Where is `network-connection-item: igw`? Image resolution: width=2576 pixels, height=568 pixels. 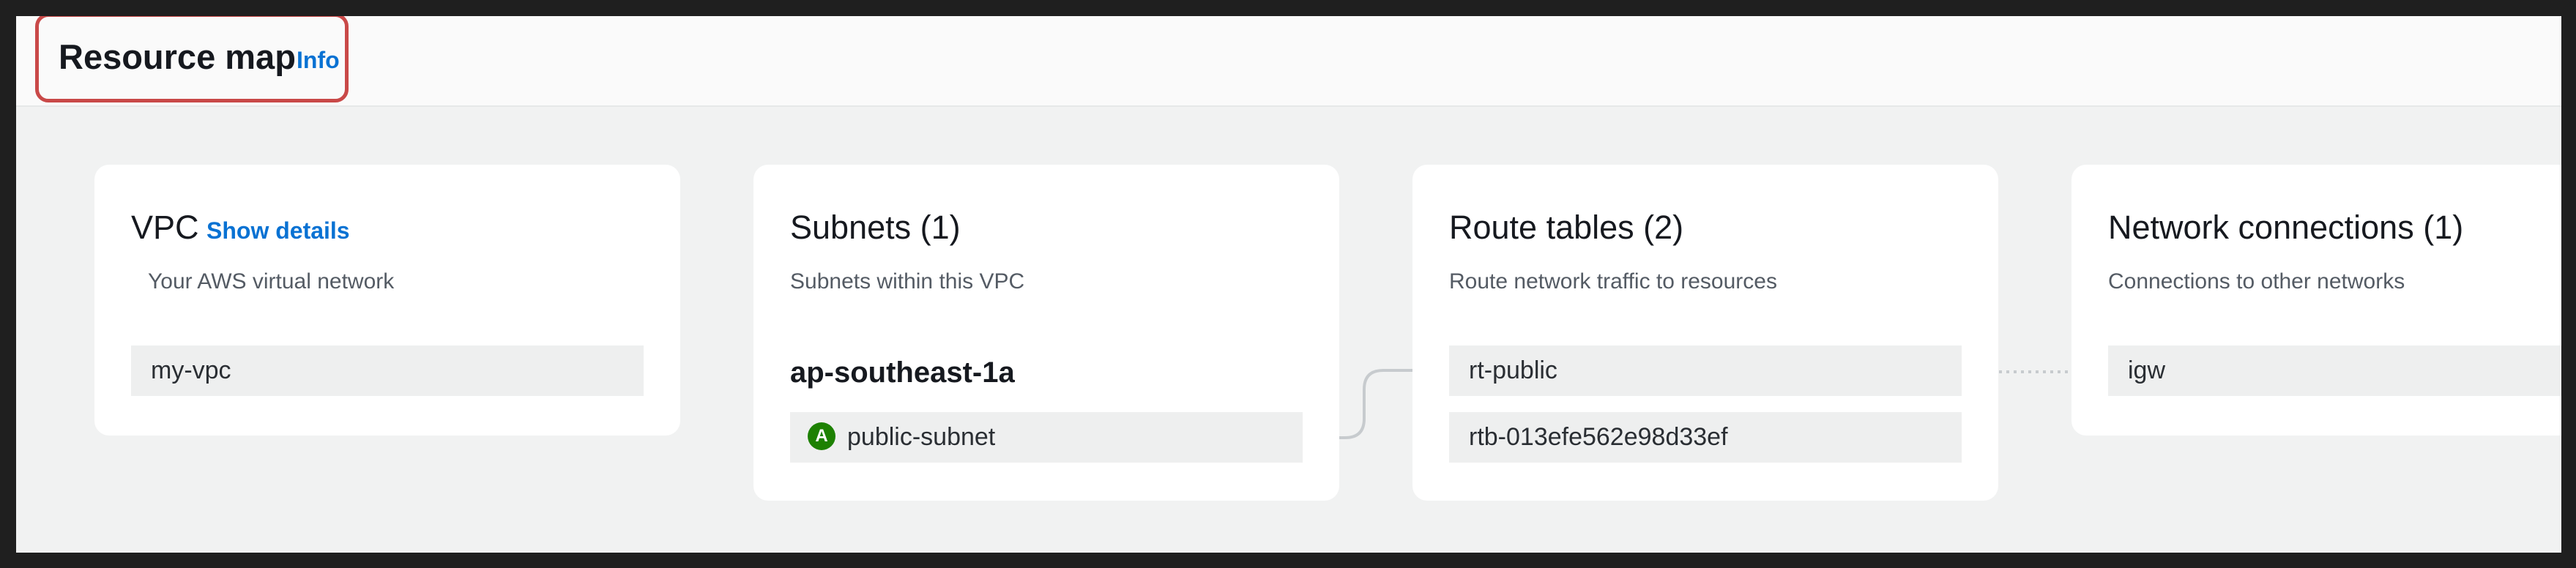 network-connection-item: igw is located at coordinates (2334, 370).